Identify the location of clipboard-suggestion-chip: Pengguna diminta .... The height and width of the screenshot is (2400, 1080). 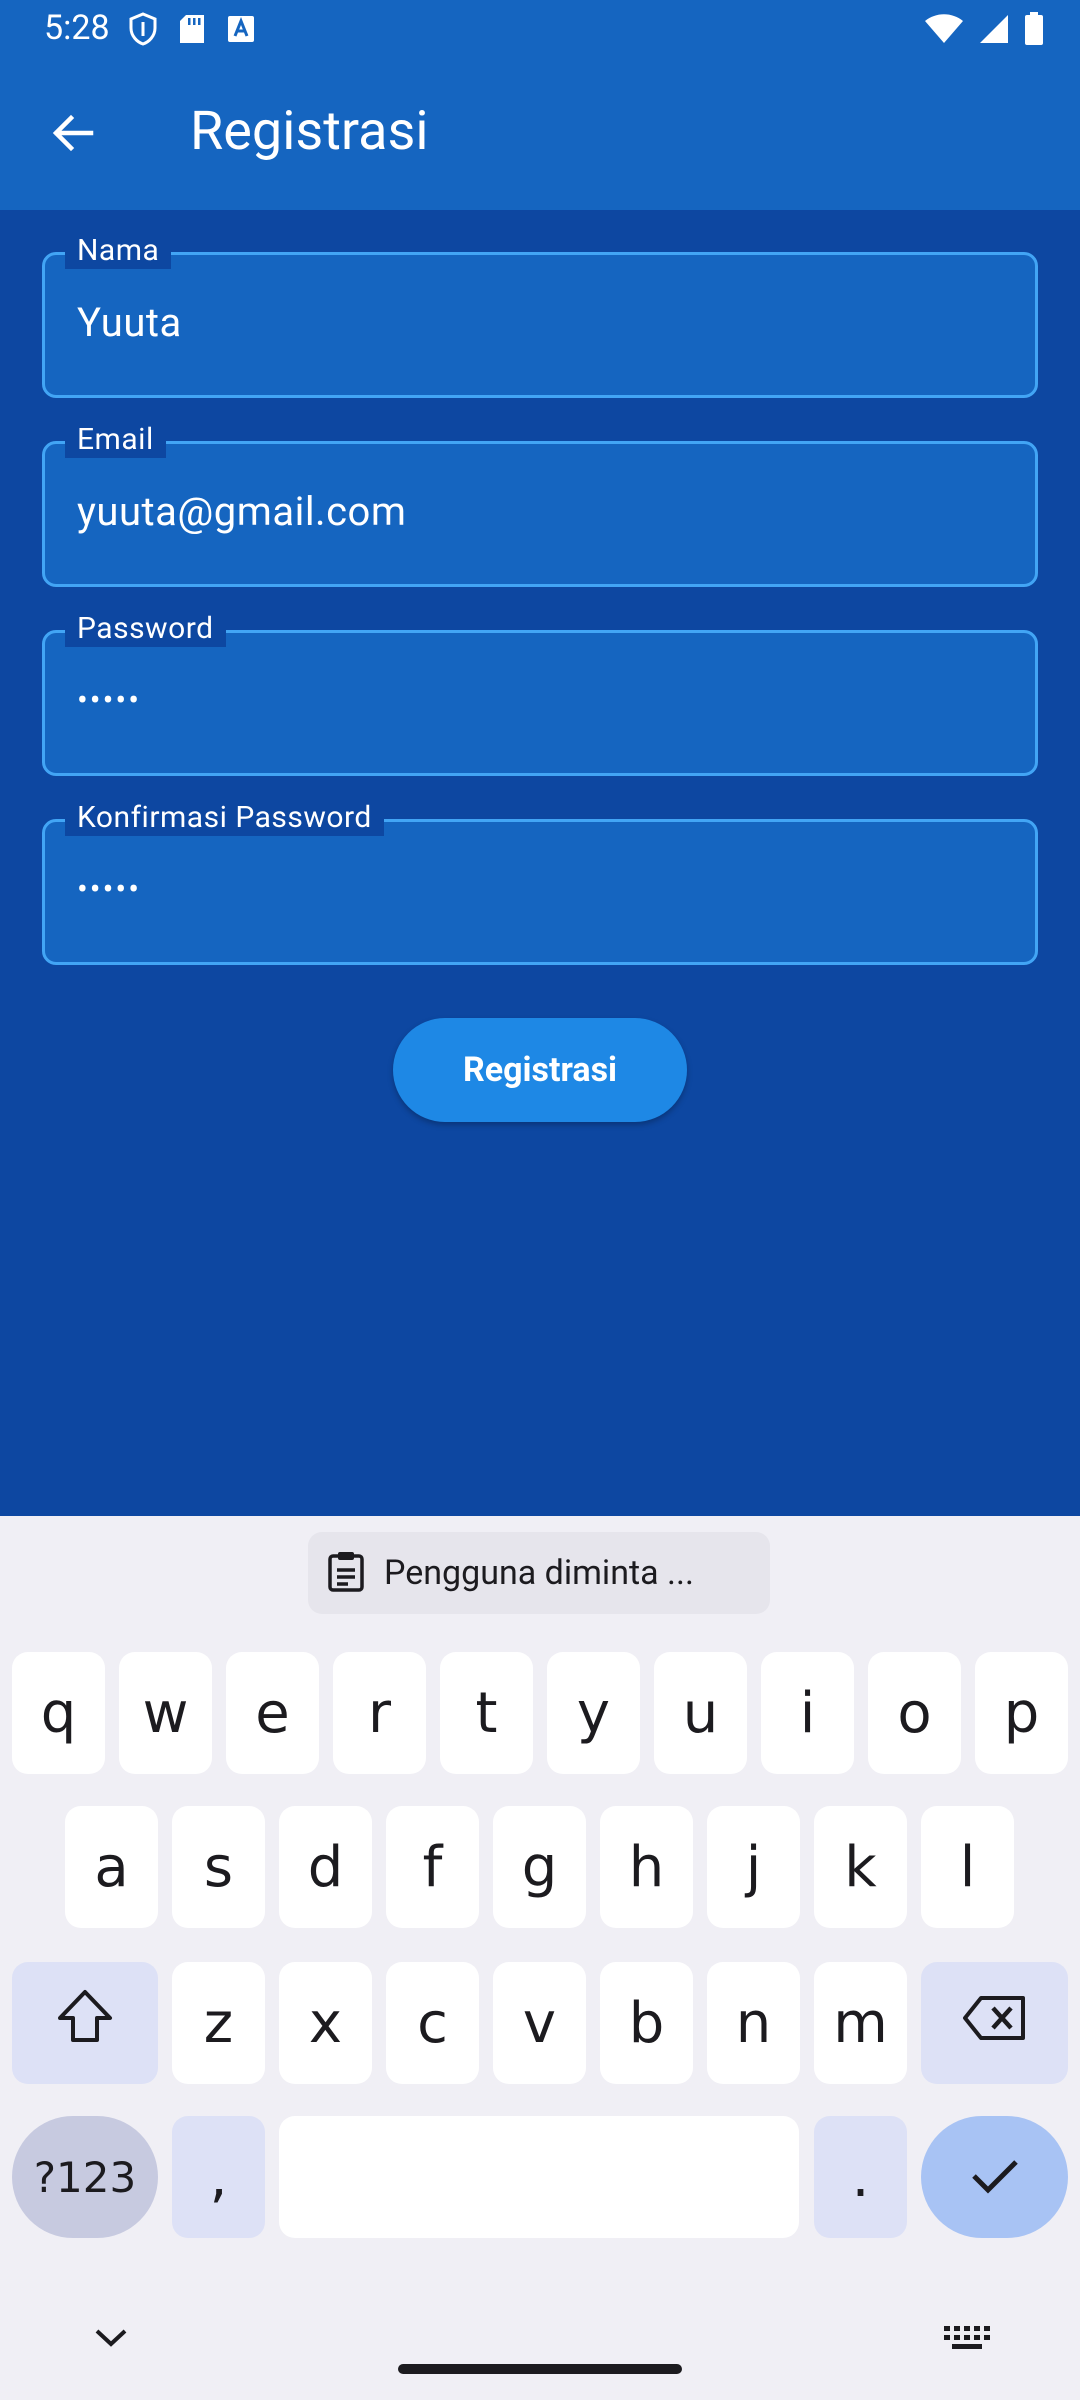
(539, 1573).